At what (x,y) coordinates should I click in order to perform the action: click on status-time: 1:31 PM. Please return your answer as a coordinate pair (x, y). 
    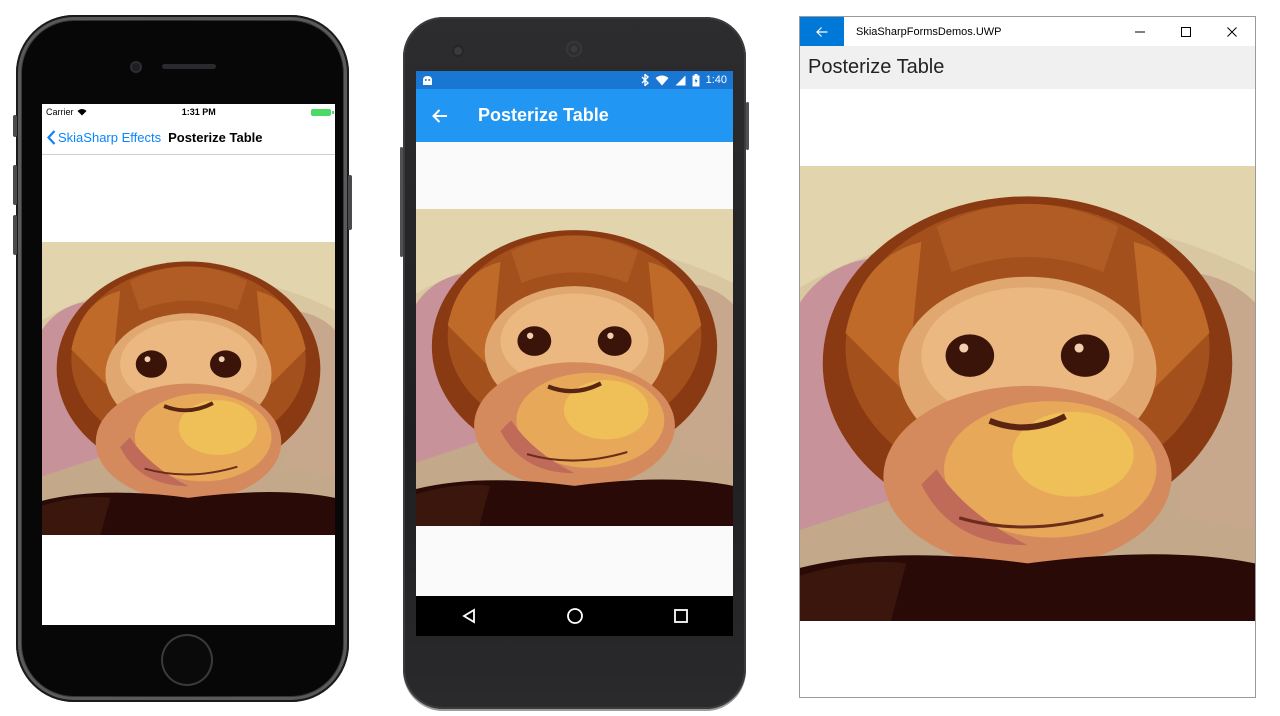
    Looking at the image, I should click on (198, 112).